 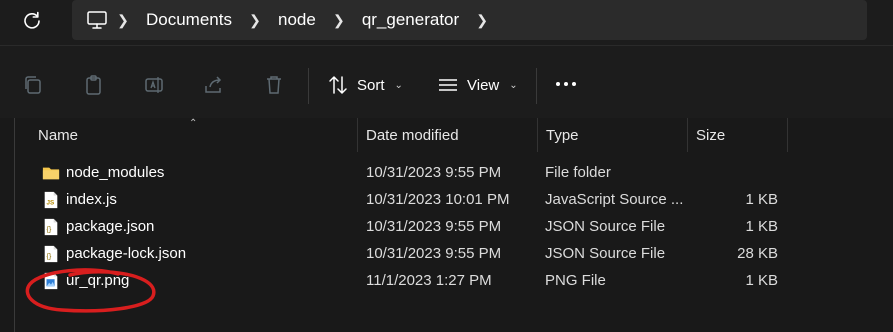 I want to click on share-icon, so click(x=214, y=85).